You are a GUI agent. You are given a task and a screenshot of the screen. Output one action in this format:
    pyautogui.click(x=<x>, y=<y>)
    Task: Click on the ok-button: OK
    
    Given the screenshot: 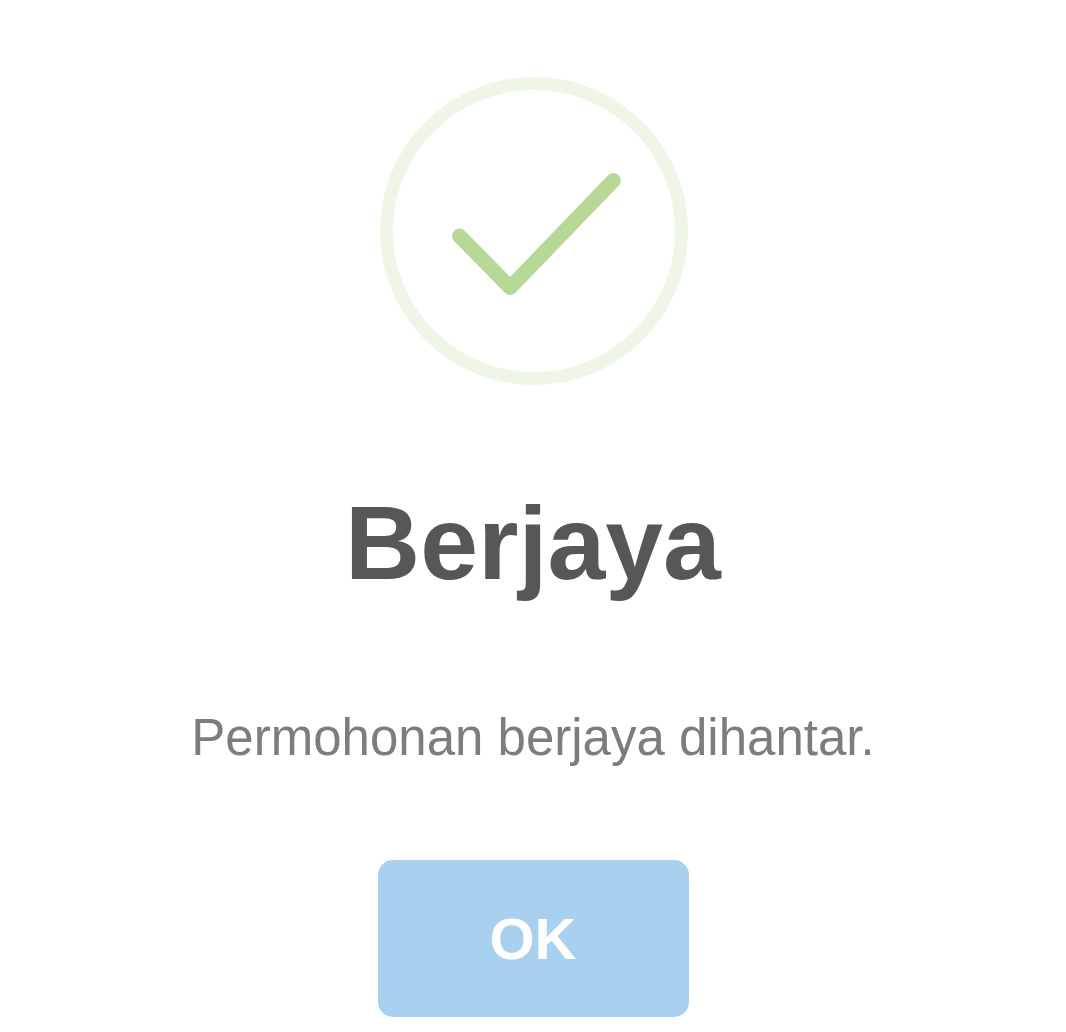 What is the action you would take?
    pyautogui.click(x=533, y=938)
    